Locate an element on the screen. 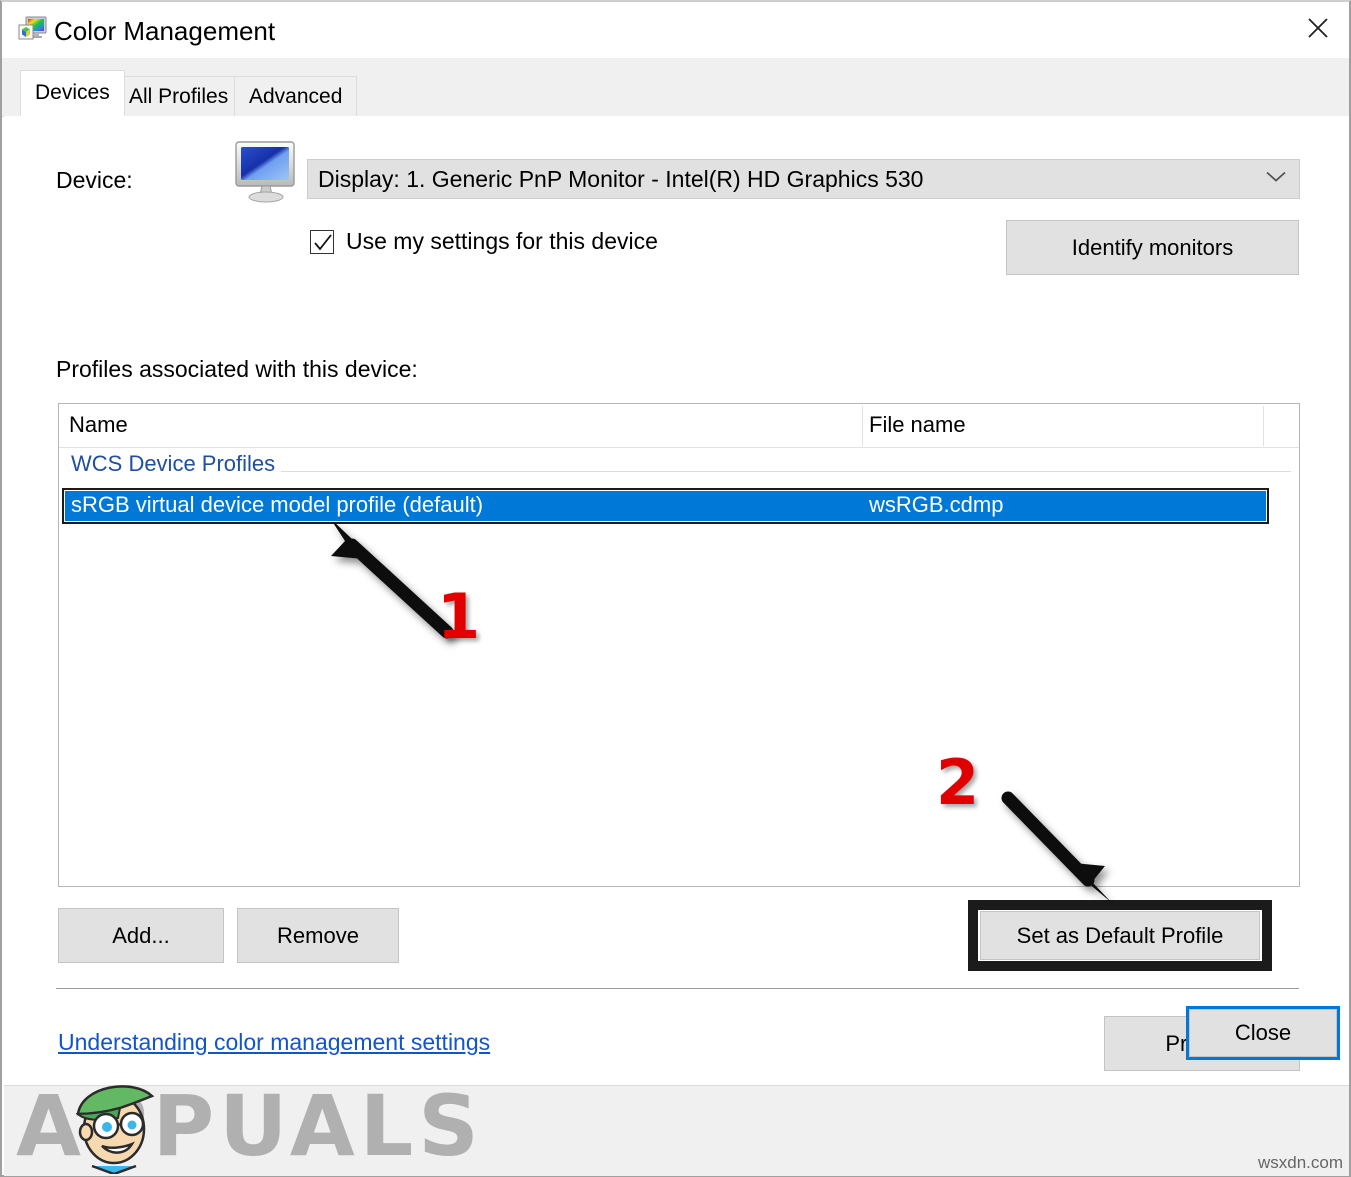 The image size is (1351, 1177). monitor-icon is located at coordinates (269, 172).